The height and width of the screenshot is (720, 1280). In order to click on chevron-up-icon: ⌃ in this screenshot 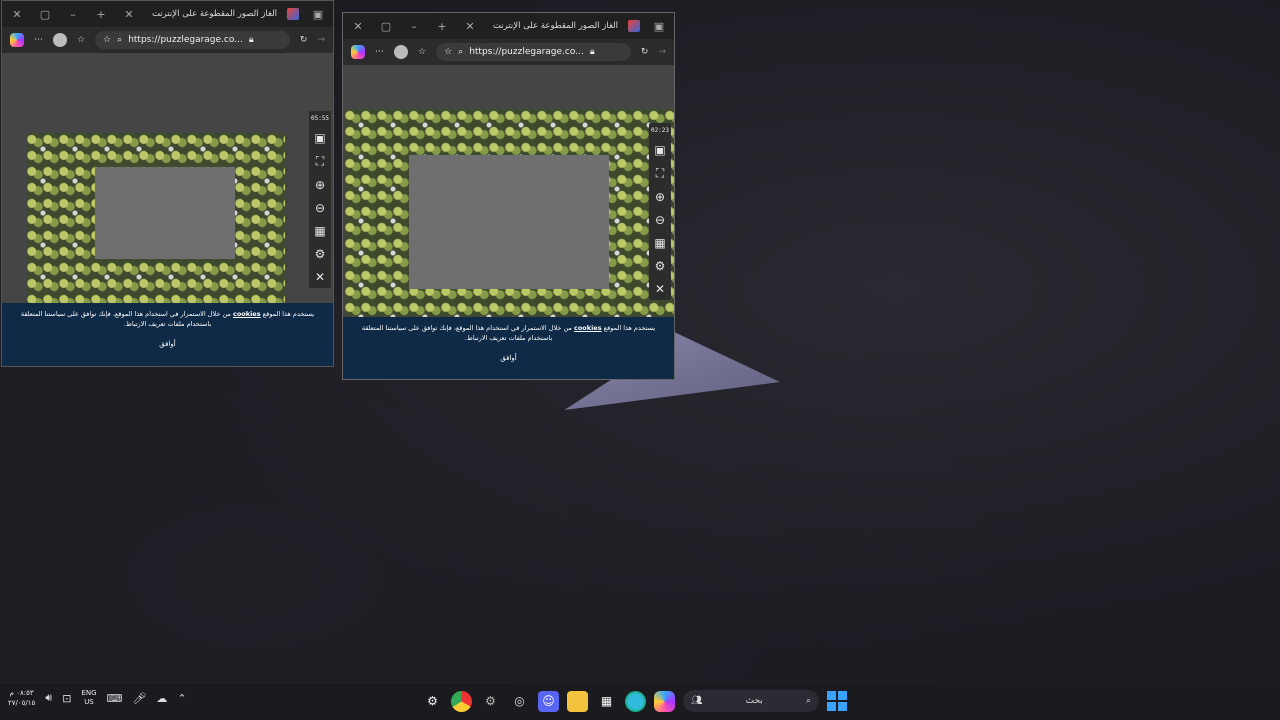, I will do `click(181, 698)`.